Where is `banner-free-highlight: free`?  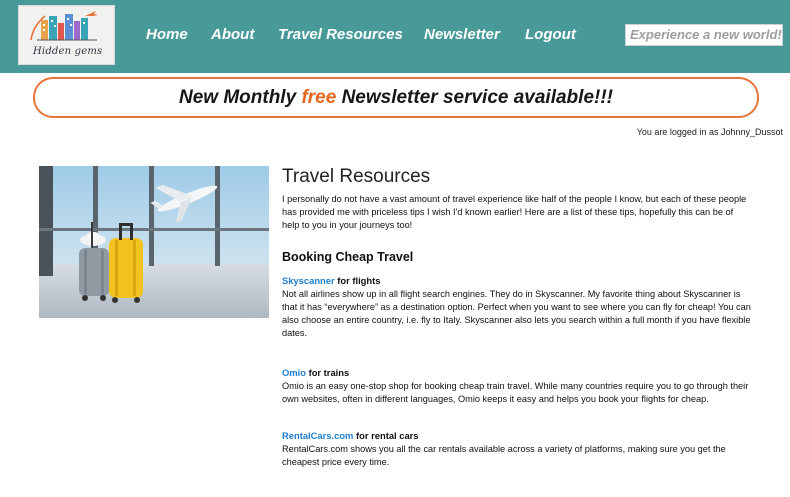
banner-free-highlight: free is located at coordinates (319, 97).